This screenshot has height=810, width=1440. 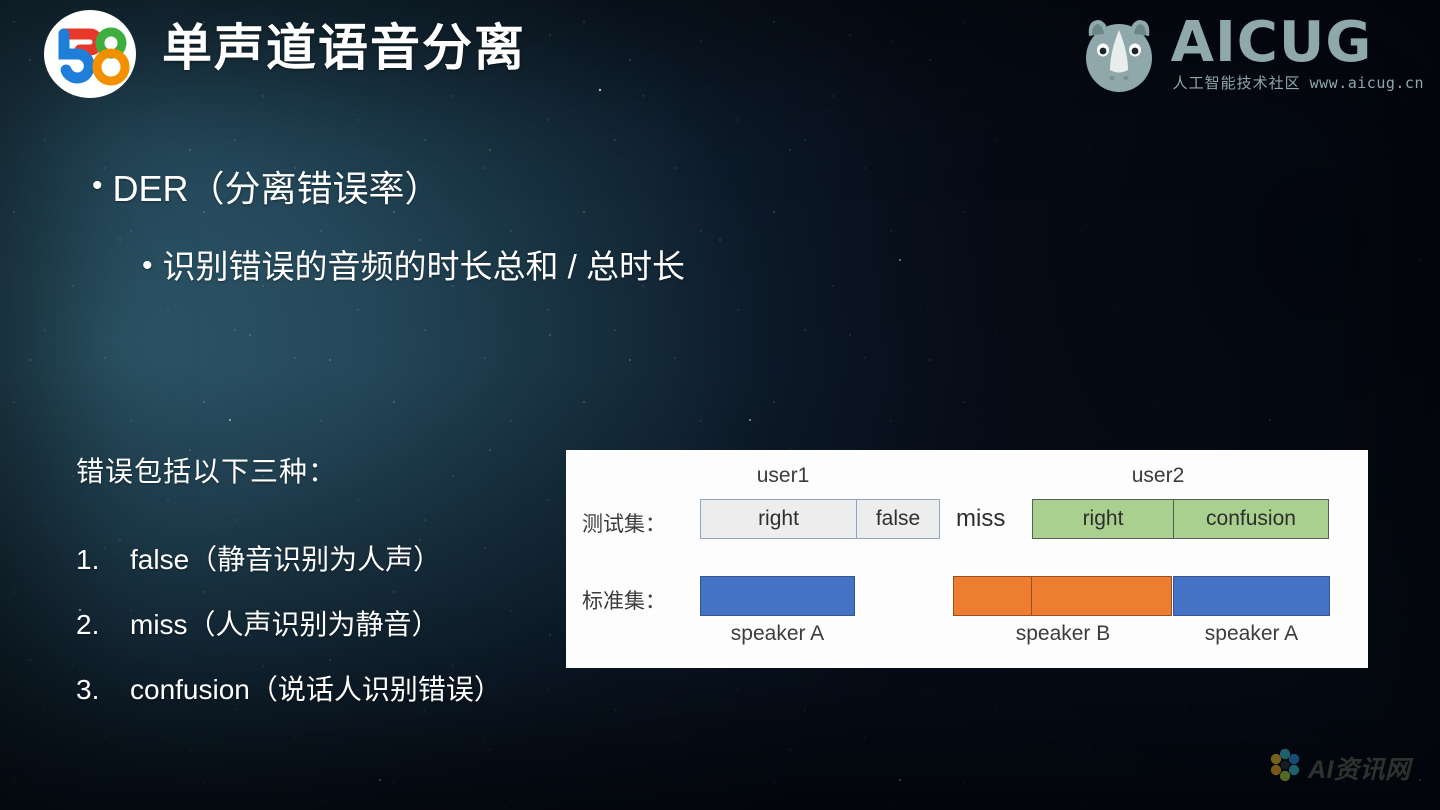 I want to click on diagram-bar-segment: false, so click(x=898, y=519).